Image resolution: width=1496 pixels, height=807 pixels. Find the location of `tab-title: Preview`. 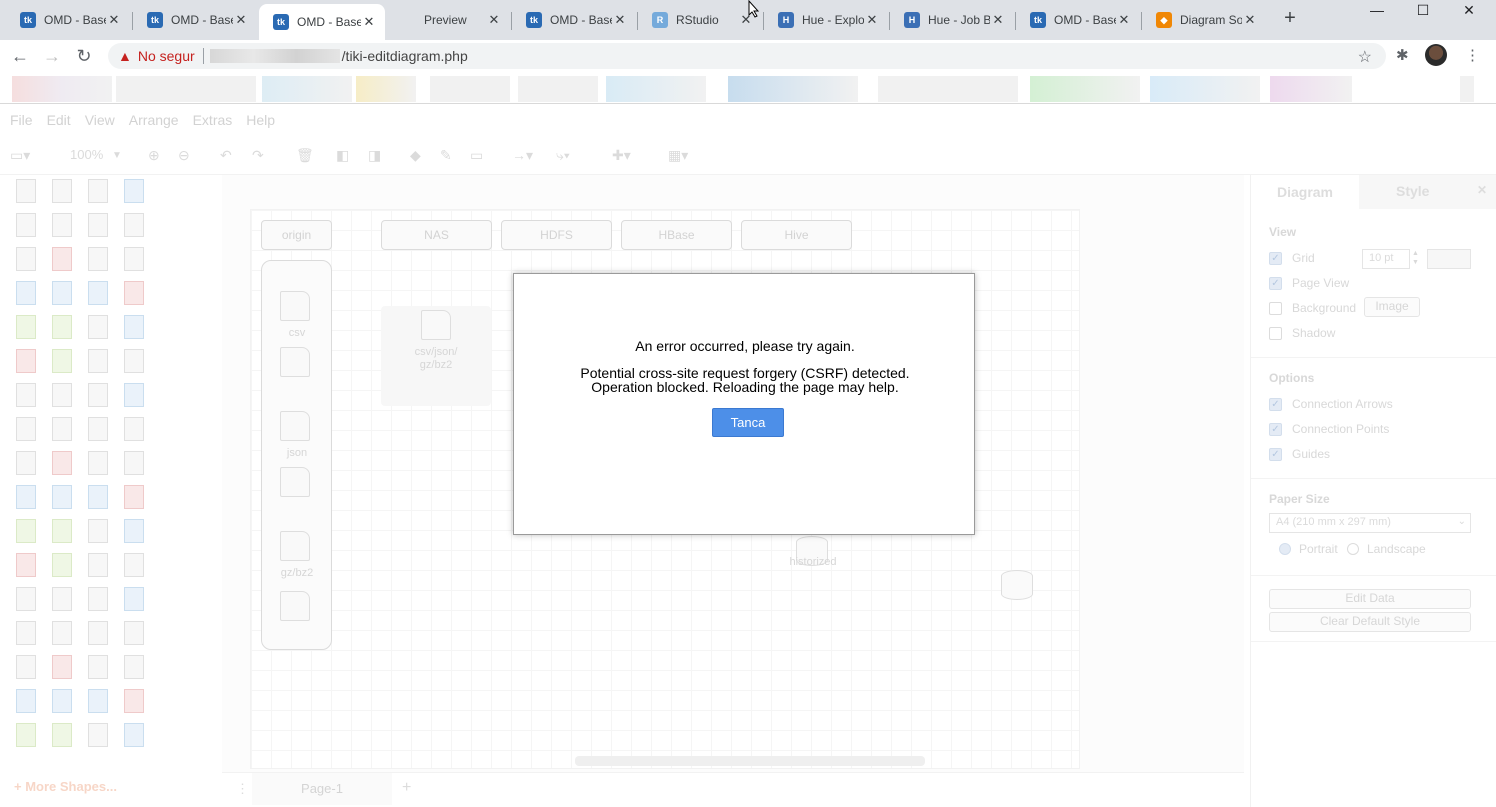

tab-title: Preview is located at coordinates (445, 20).